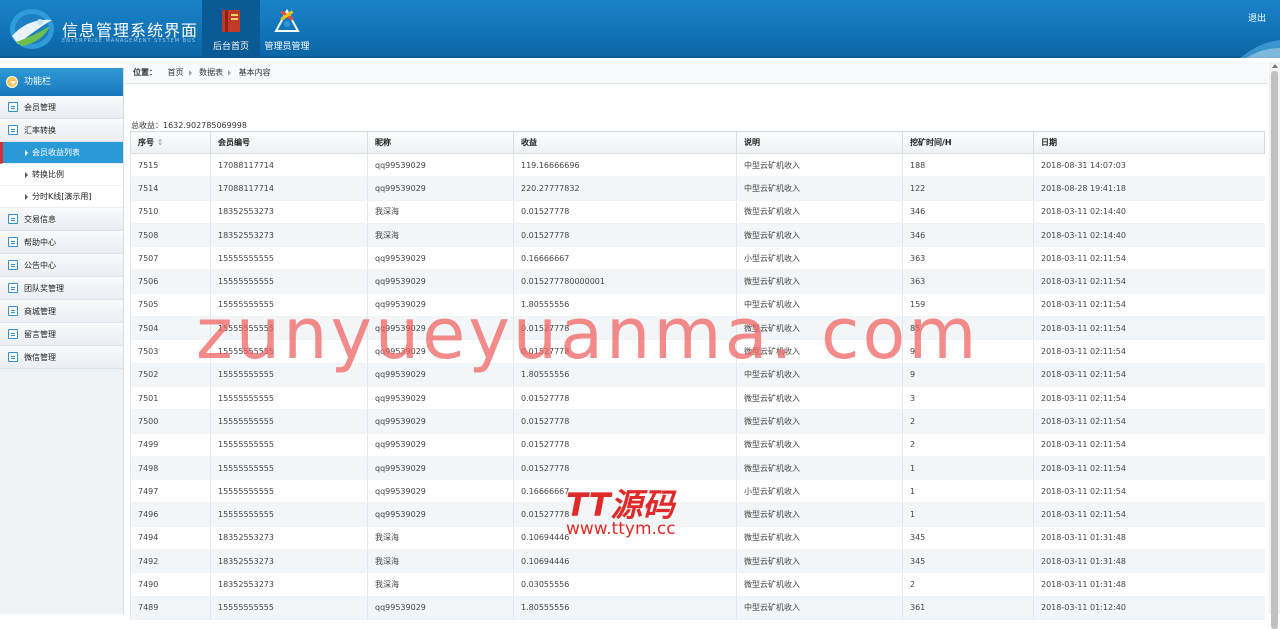 This screenshot has height=629, width=1280. I want to click on table-cell: 361, so click(968, 608).